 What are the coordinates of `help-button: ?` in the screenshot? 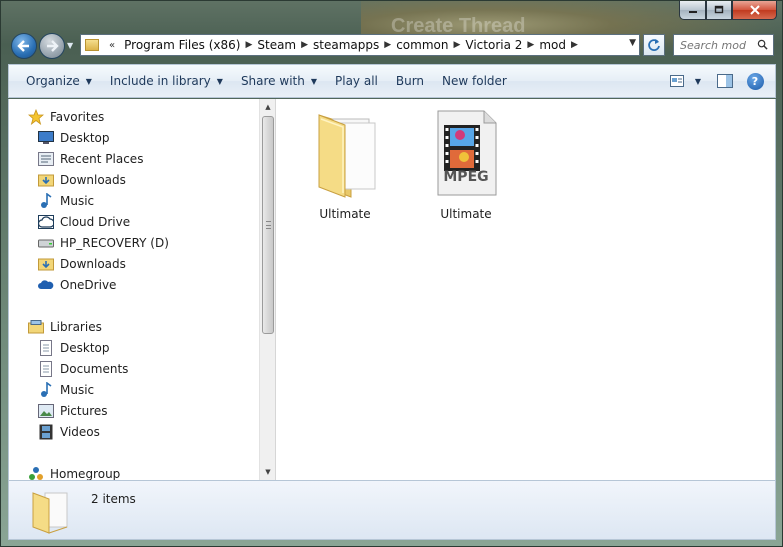 It's located at (755, 81).